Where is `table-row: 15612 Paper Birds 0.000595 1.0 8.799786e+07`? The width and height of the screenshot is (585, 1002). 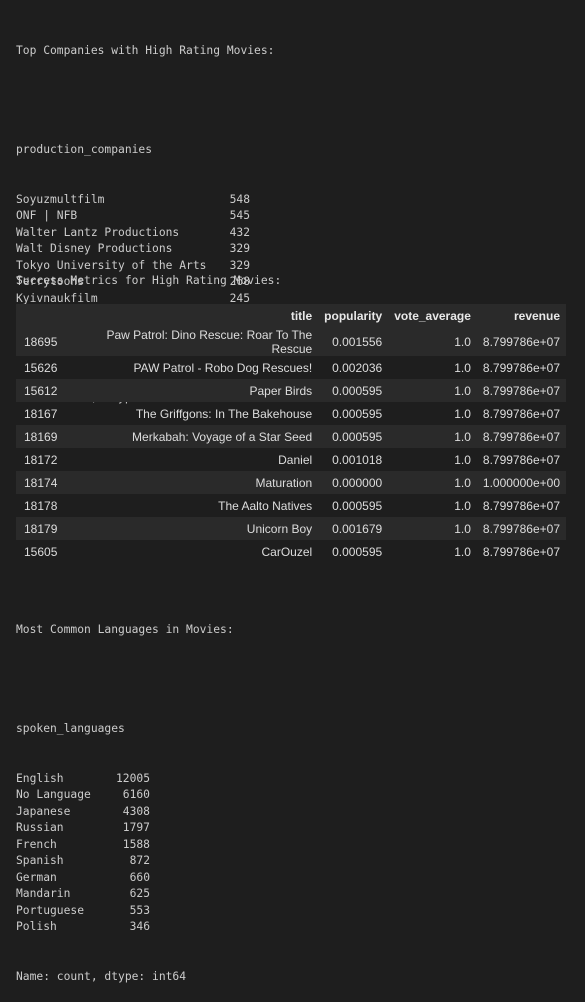
table-row: 15612 Paper Birds 0.000595 1.0 8.799786e+07 is located at coordinates (291, 390).